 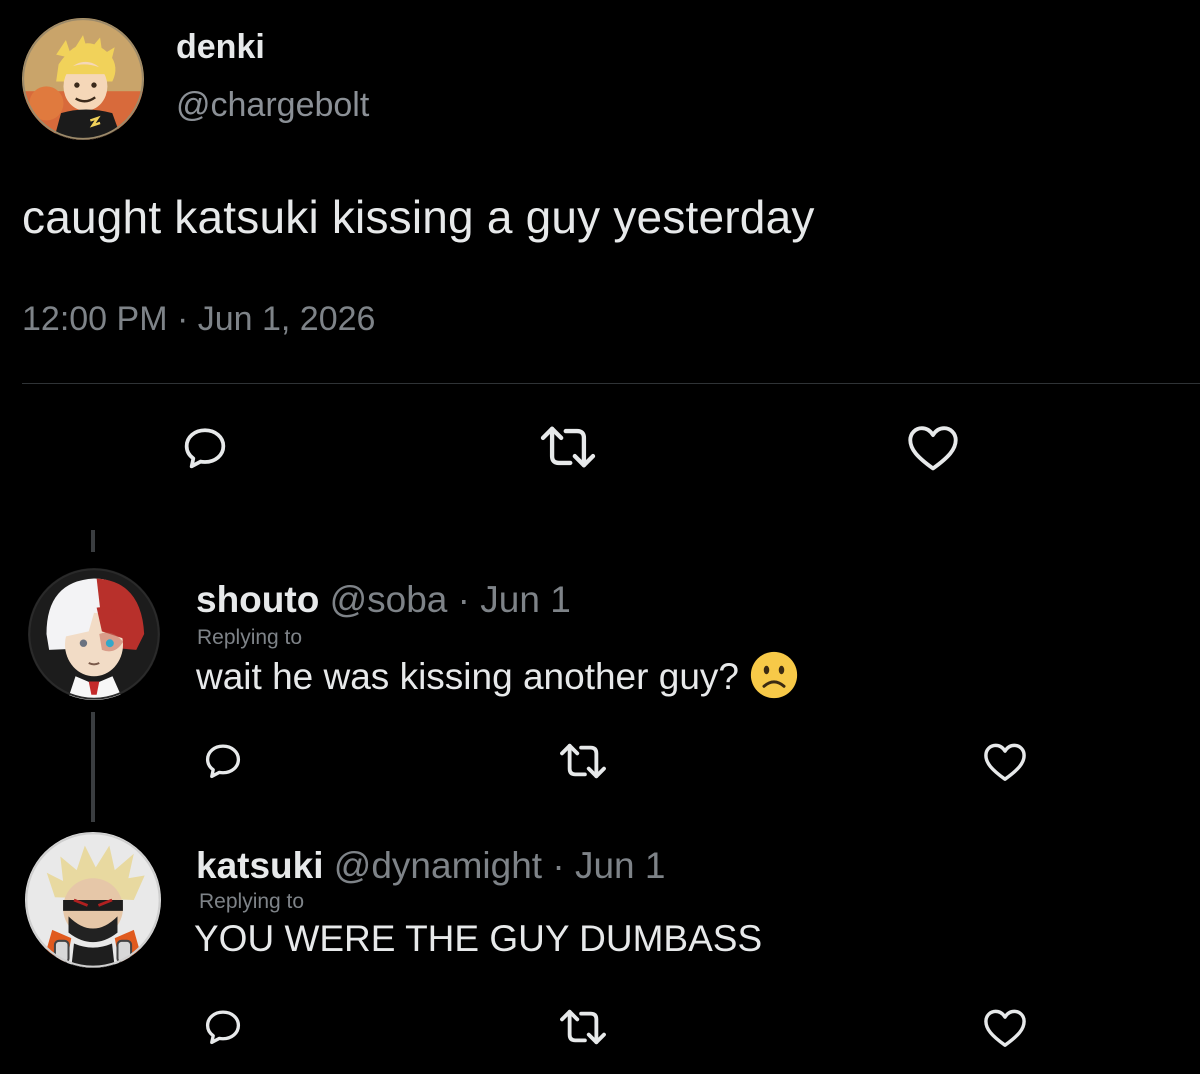 What do you see at coordinates (220, 47) in the screenshot?
I see `author-name: denki` at bounding box center [220, 47].